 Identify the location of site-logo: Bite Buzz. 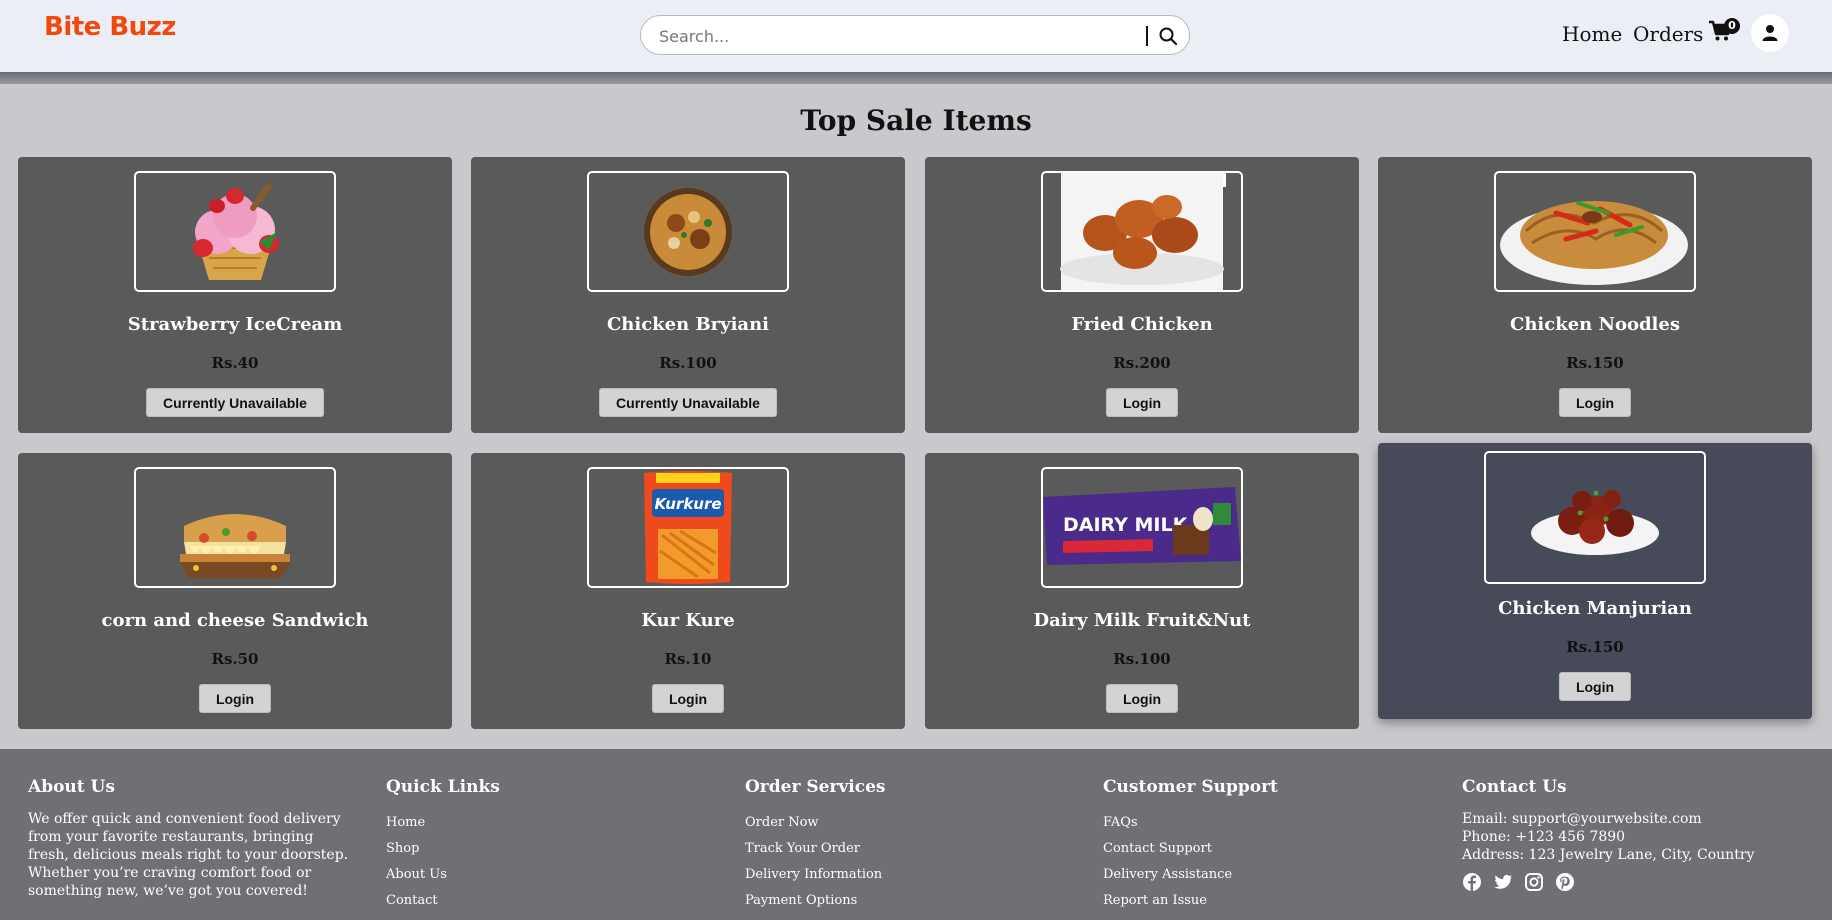
(110, 27).